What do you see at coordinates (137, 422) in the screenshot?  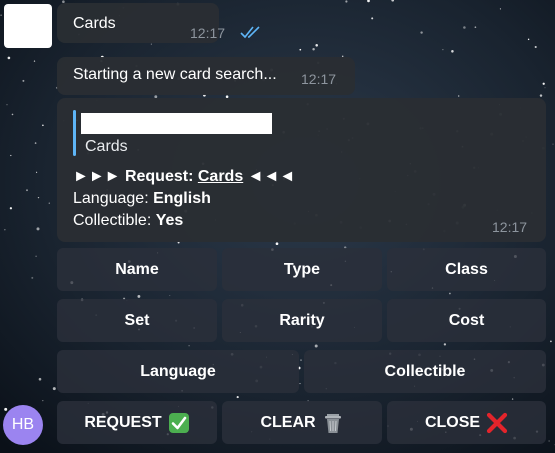 I see `request-button: REQUEST` at bounding box center [137, 422].